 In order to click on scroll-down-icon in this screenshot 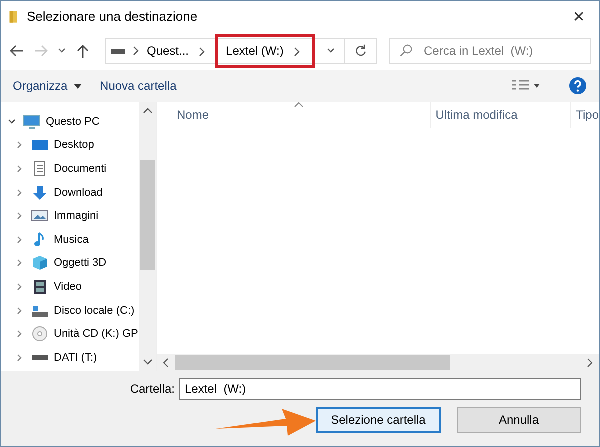, I will do `click(147, 362)`.